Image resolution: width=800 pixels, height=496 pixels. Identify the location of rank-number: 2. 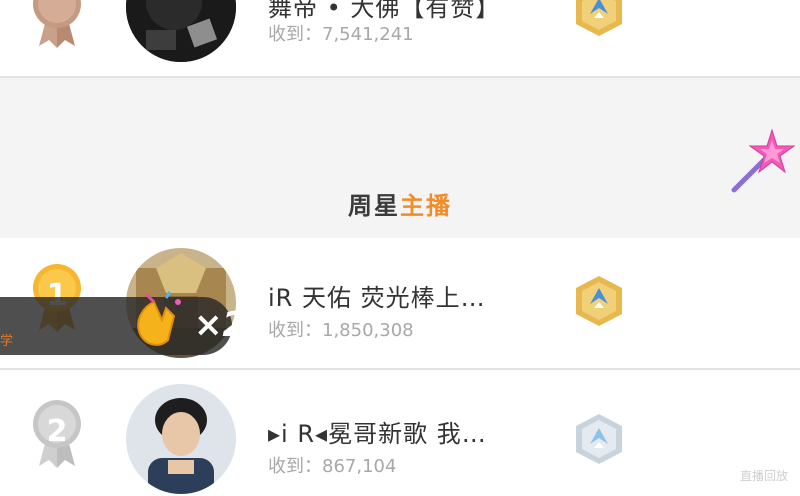
(57, 431).